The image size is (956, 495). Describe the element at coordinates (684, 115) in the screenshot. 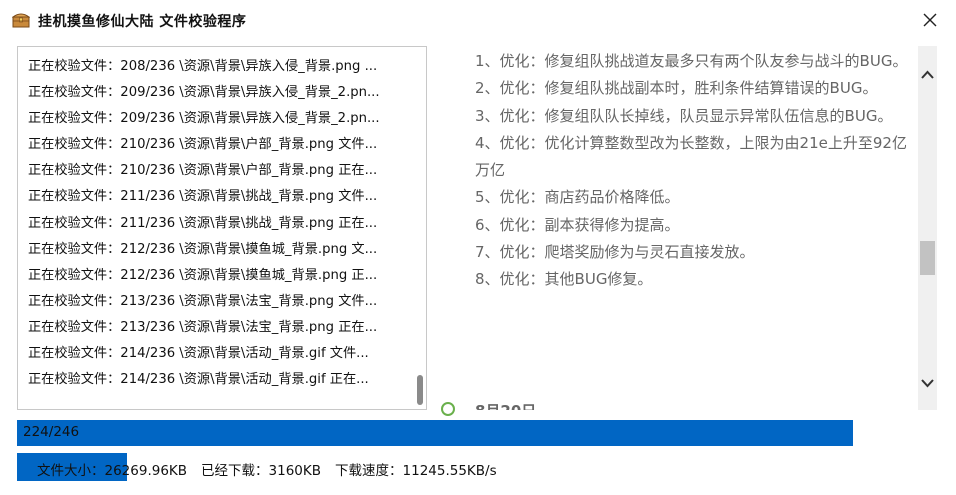

I see `note-item: 3、优化：修复组队队长掉线，队员显示异常队伍信息的BUG。` at that location.